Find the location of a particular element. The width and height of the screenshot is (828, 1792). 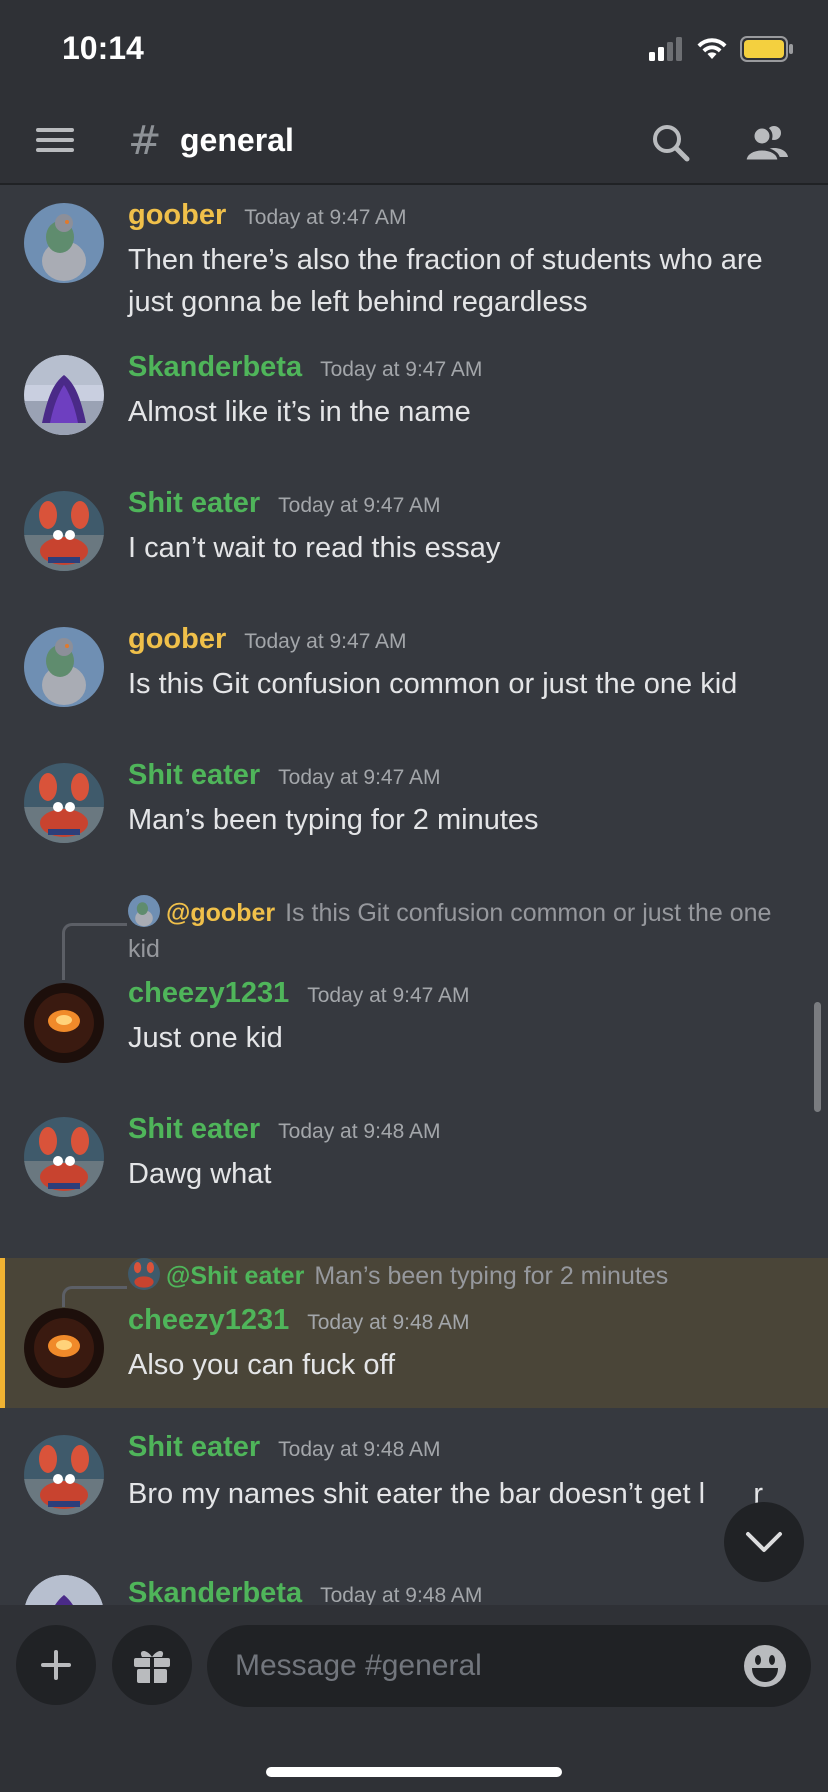

message-text: Just one kid is located at coordinates (205, 1038).